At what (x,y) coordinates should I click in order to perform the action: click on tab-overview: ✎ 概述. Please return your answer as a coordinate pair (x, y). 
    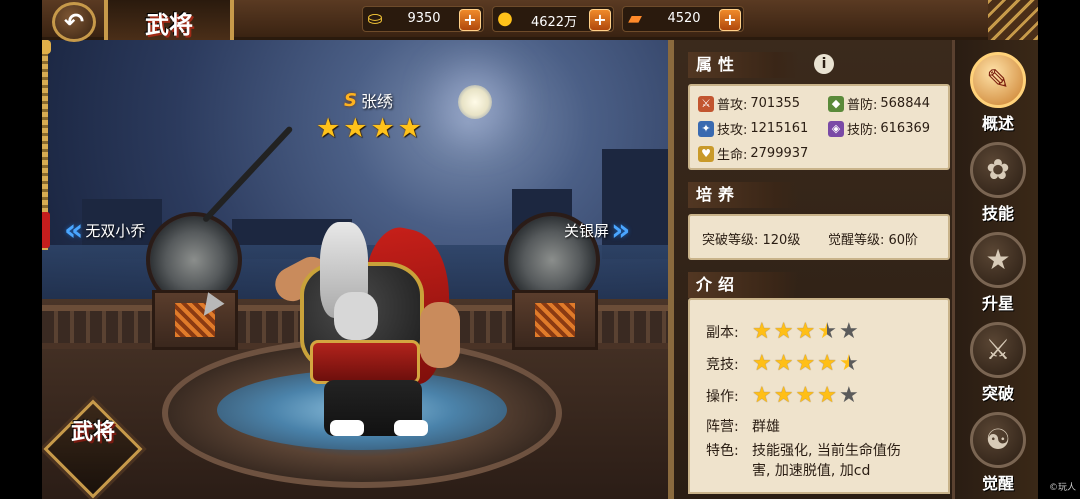
    Looking at the image, I should click on (998, 94).